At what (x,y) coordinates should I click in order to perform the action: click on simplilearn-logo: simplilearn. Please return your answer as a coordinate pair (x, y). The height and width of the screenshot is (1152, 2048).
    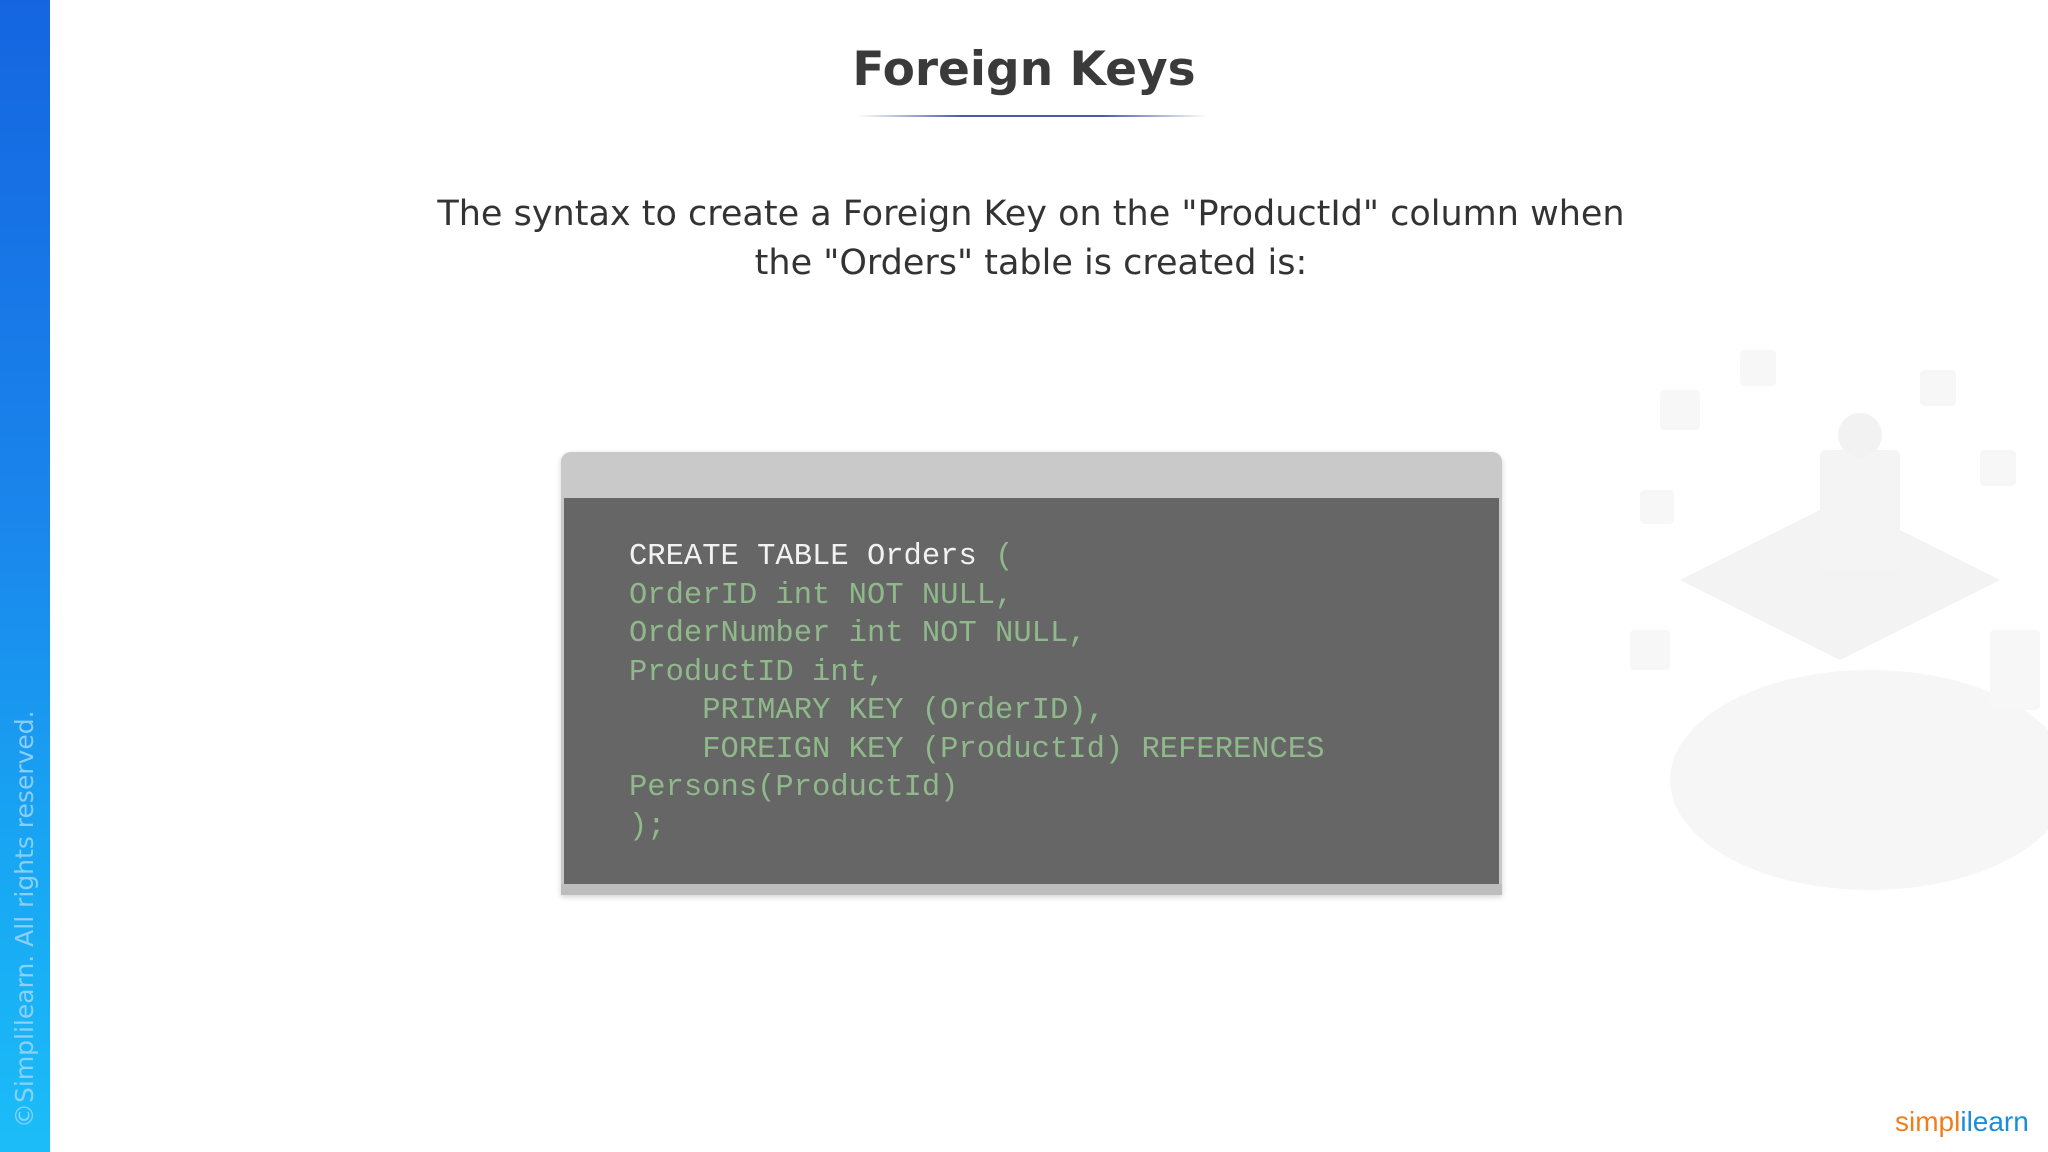
    Looking at the image, I should click on (1962, 1122).